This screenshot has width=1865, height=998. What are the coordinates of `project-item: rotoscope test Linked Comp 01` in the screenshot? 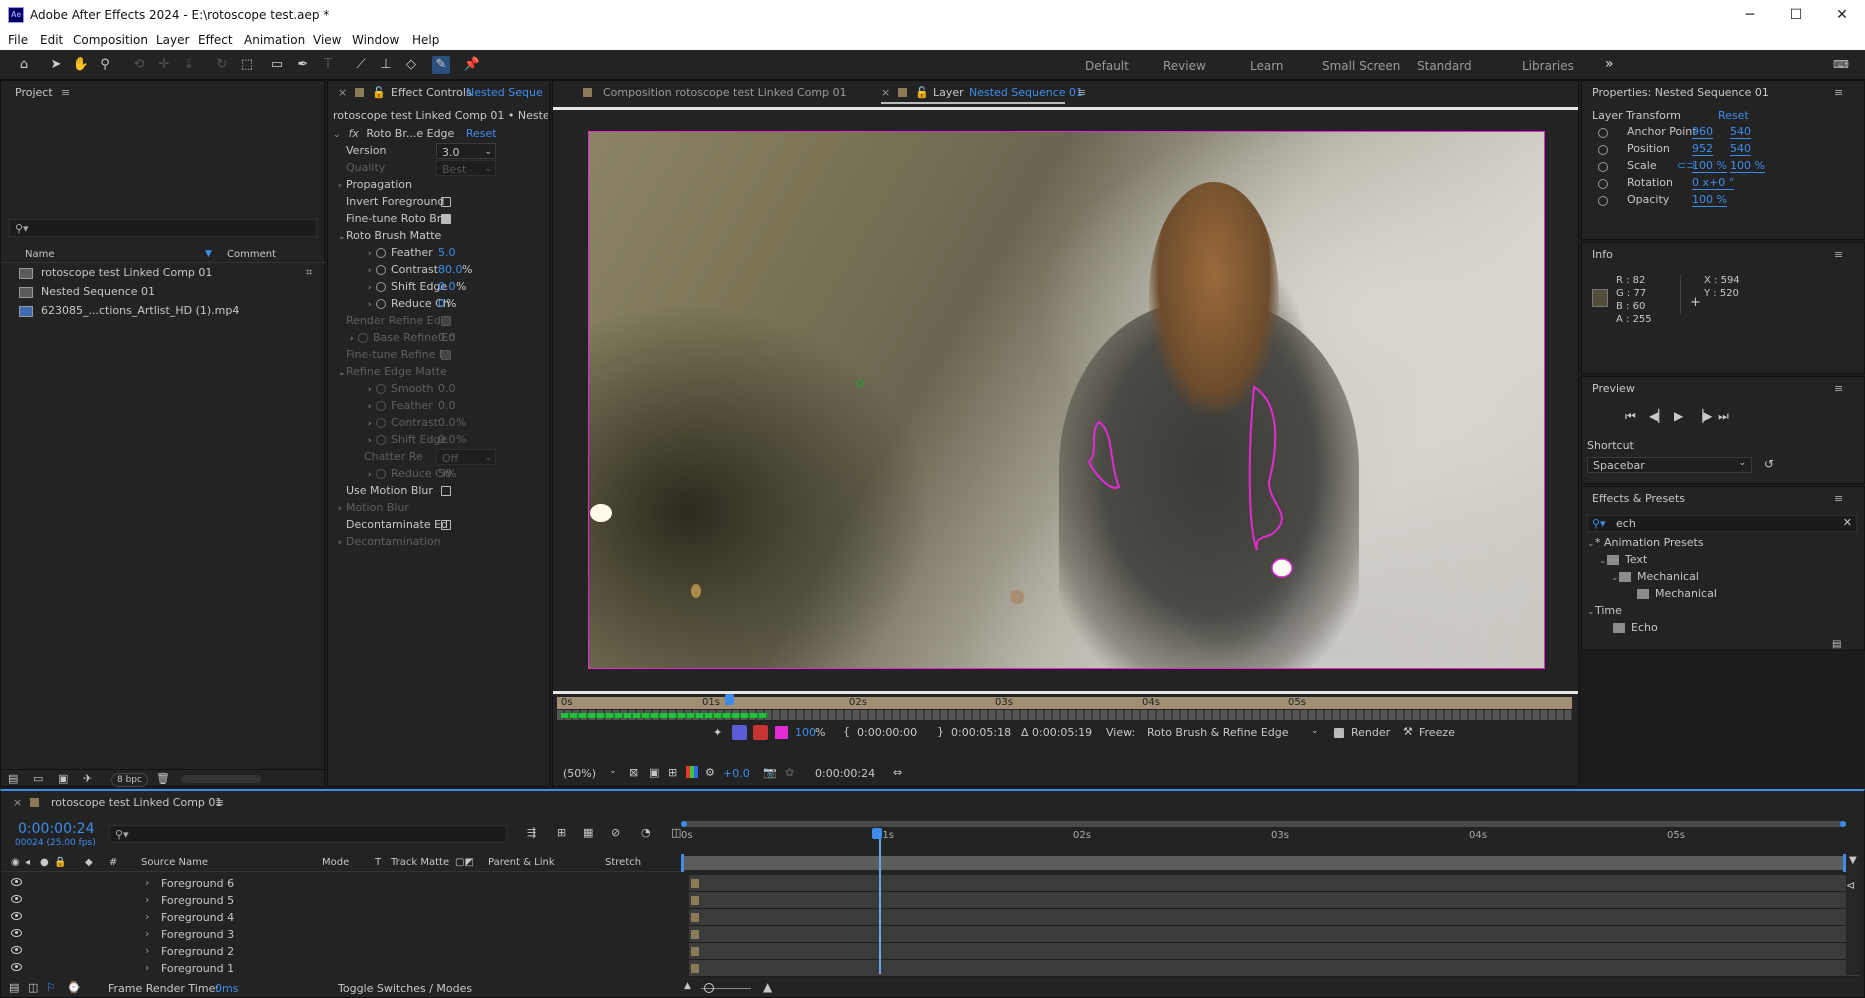 It's located at (151, 273).